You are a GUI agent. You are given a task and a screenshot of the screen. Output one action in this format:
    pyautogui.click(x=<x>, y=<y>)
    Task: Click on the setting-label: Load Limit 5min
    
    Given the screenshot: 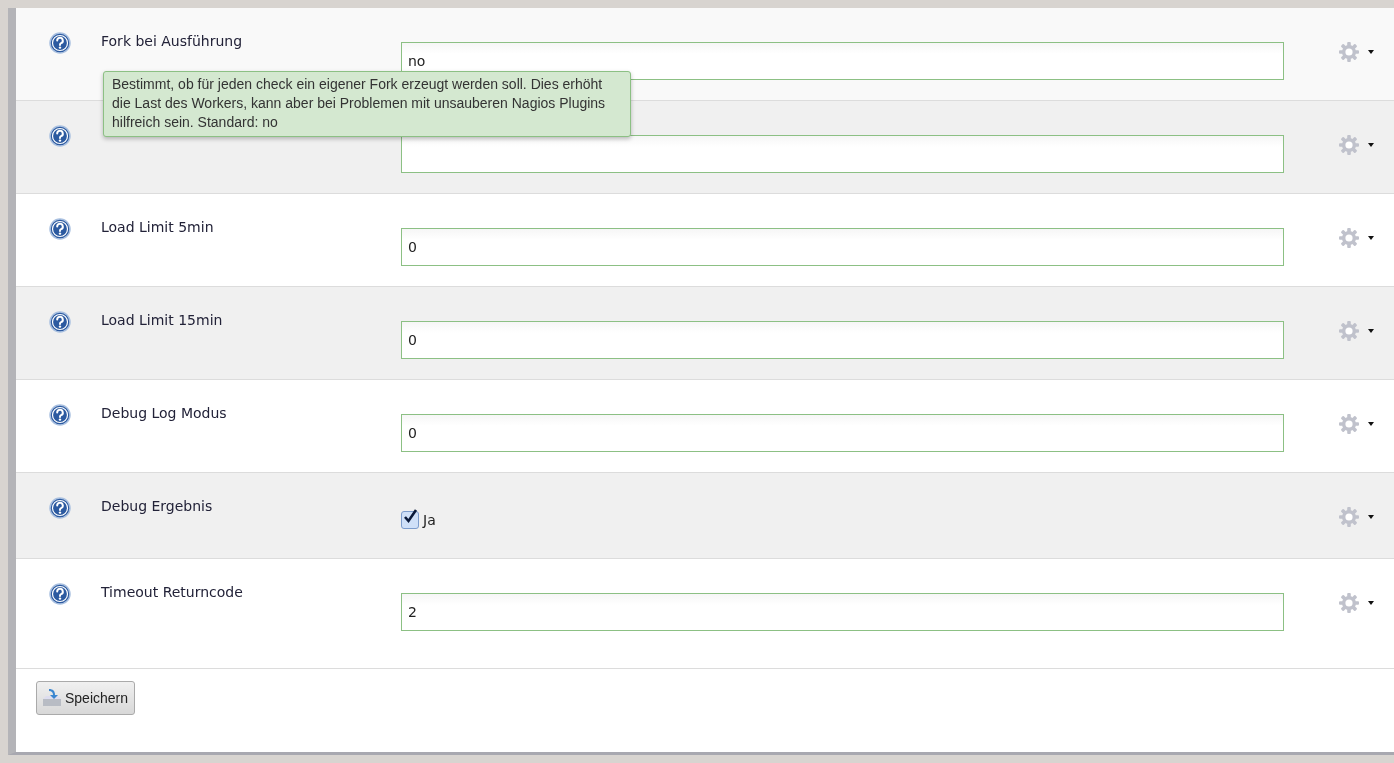 What is the action you would take?
    pyautogui.click(x=158, y=227)
    